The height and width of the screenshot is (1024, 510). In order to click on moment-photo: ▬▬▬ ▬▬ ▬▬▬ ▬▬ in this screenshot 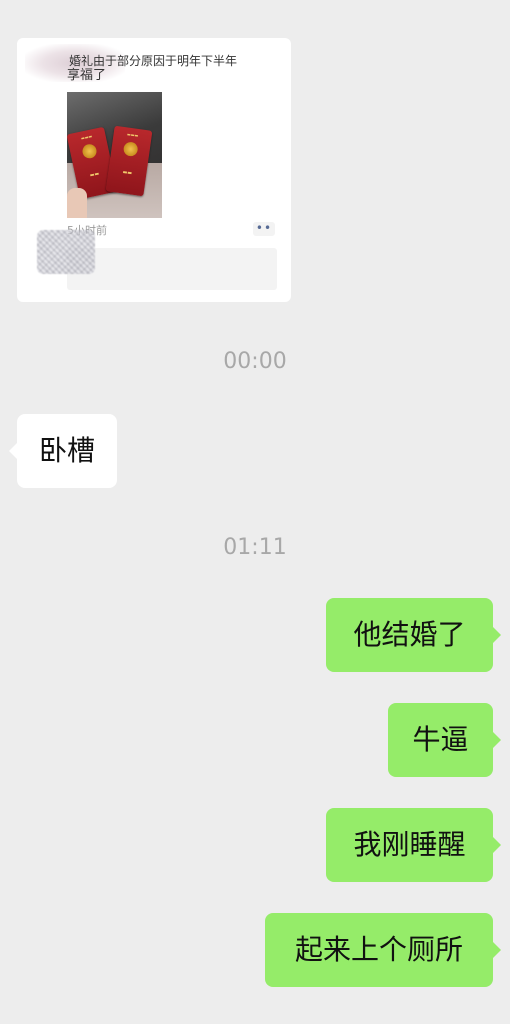, I will do `click(114, 155)`.